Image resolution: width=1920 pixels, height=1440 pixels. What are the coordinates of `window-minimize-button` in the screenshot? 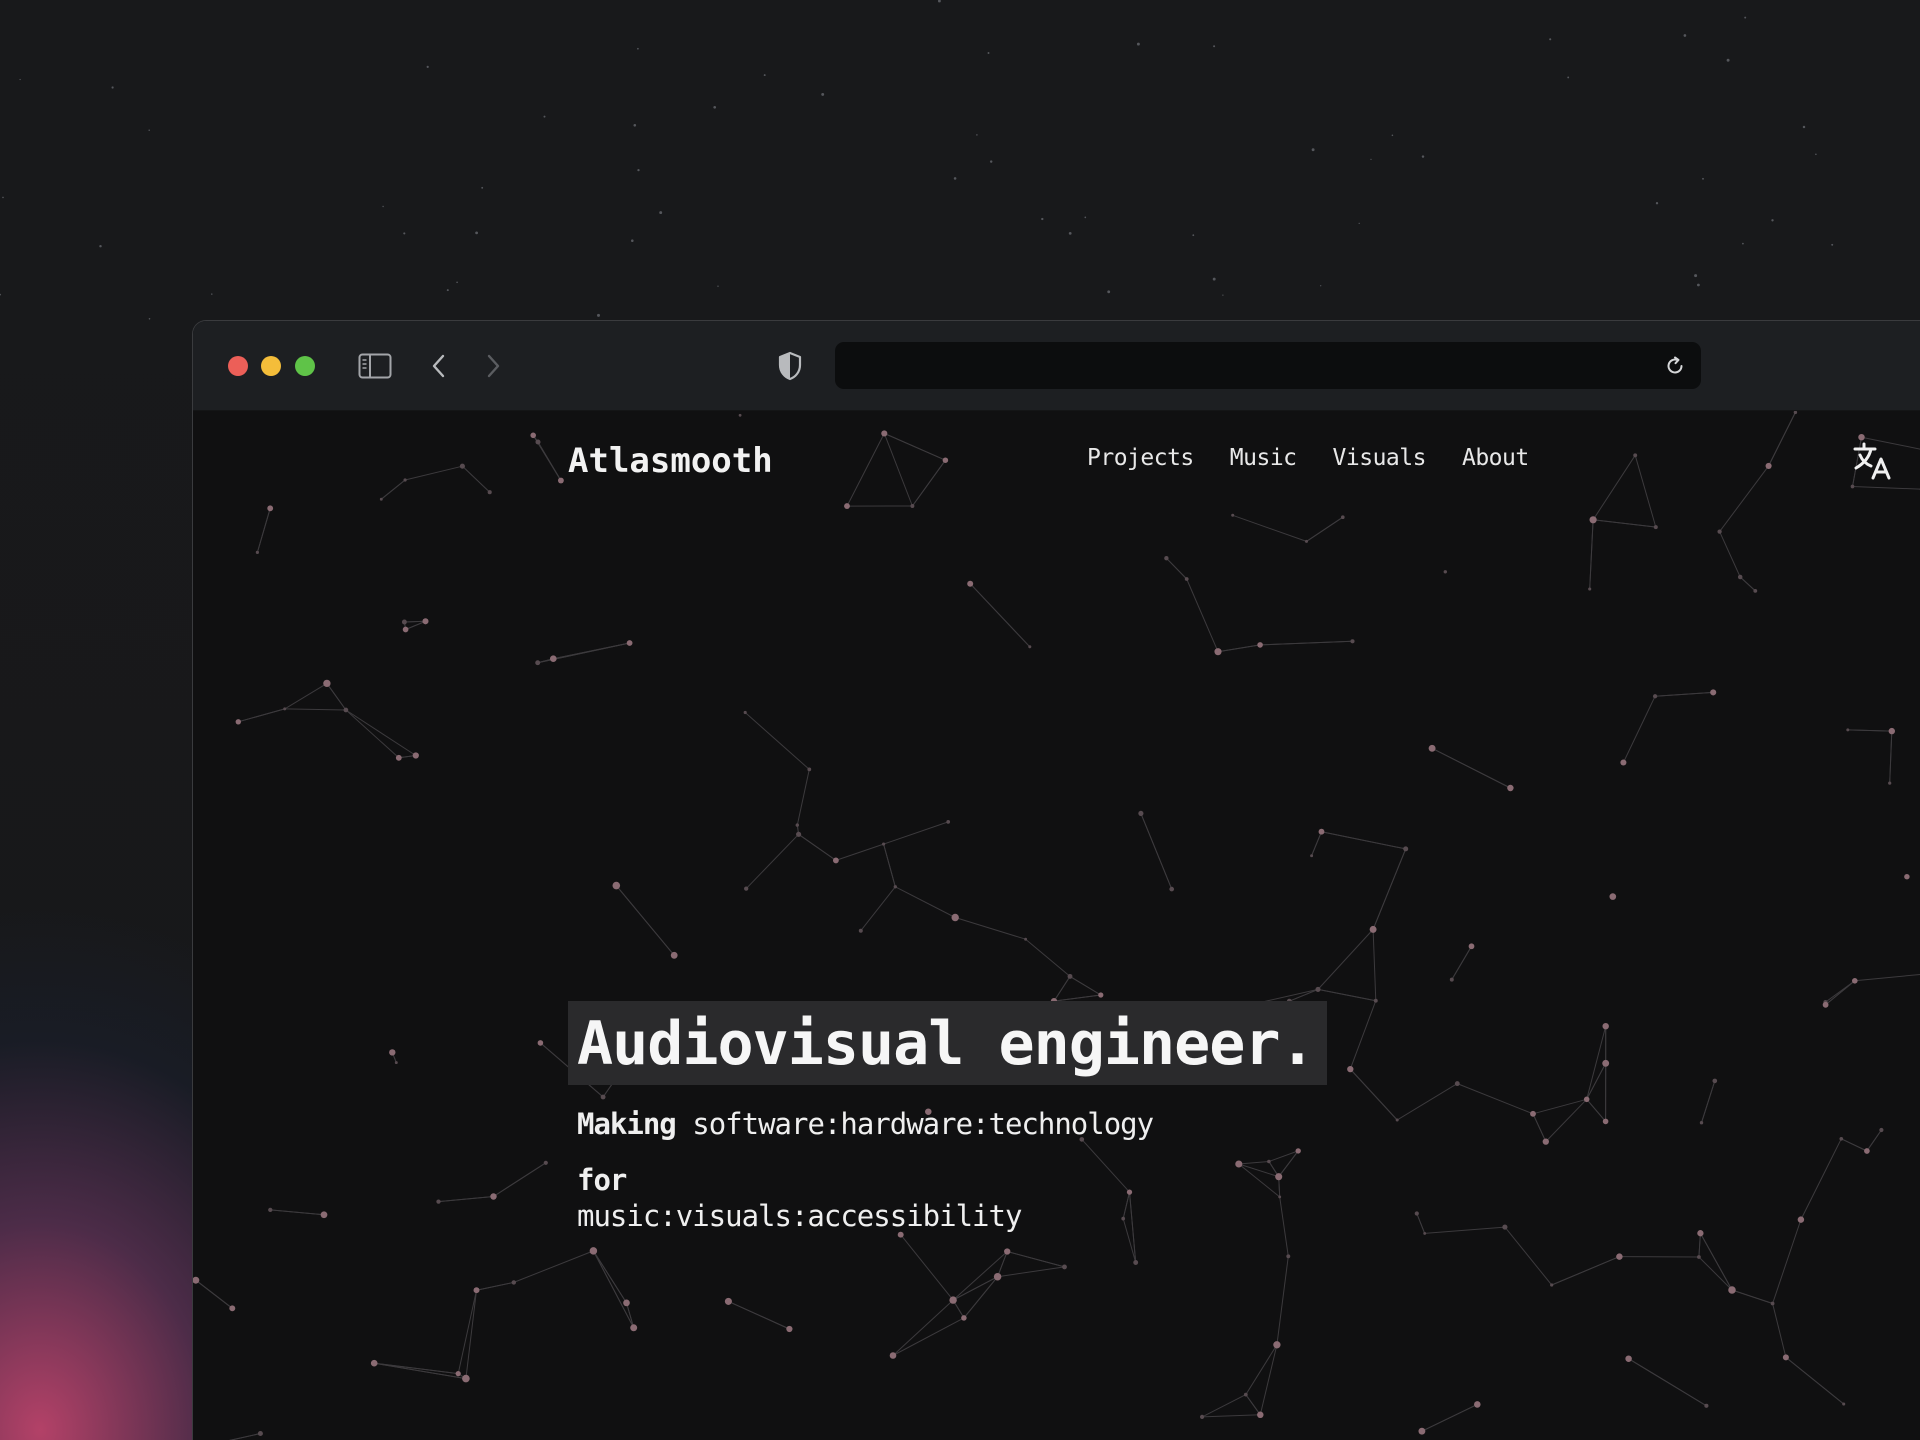 It's located at (271, 366).